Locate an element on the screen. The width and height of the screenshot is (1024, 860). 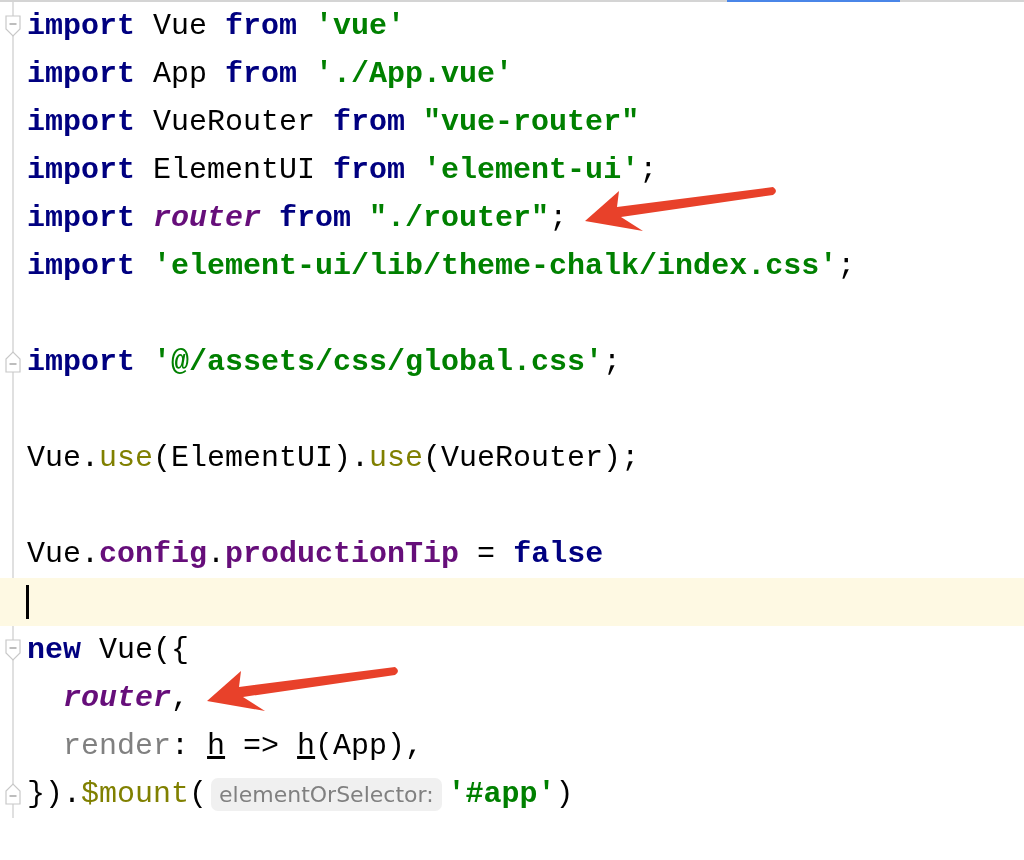
code-text: import App from './App.vue' is located at coordinates (270, 74).